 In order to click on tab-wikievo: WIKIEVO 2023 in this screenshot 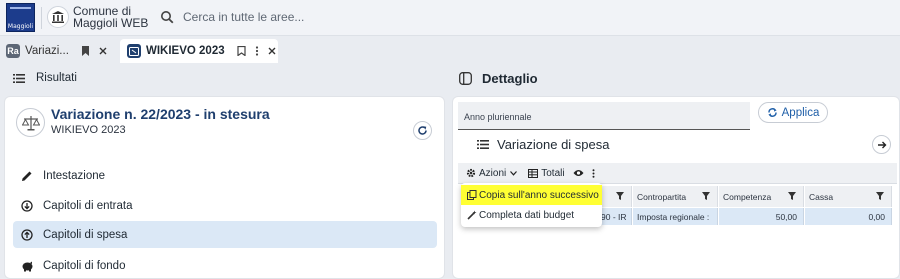, I will do `click(199, 51)`.